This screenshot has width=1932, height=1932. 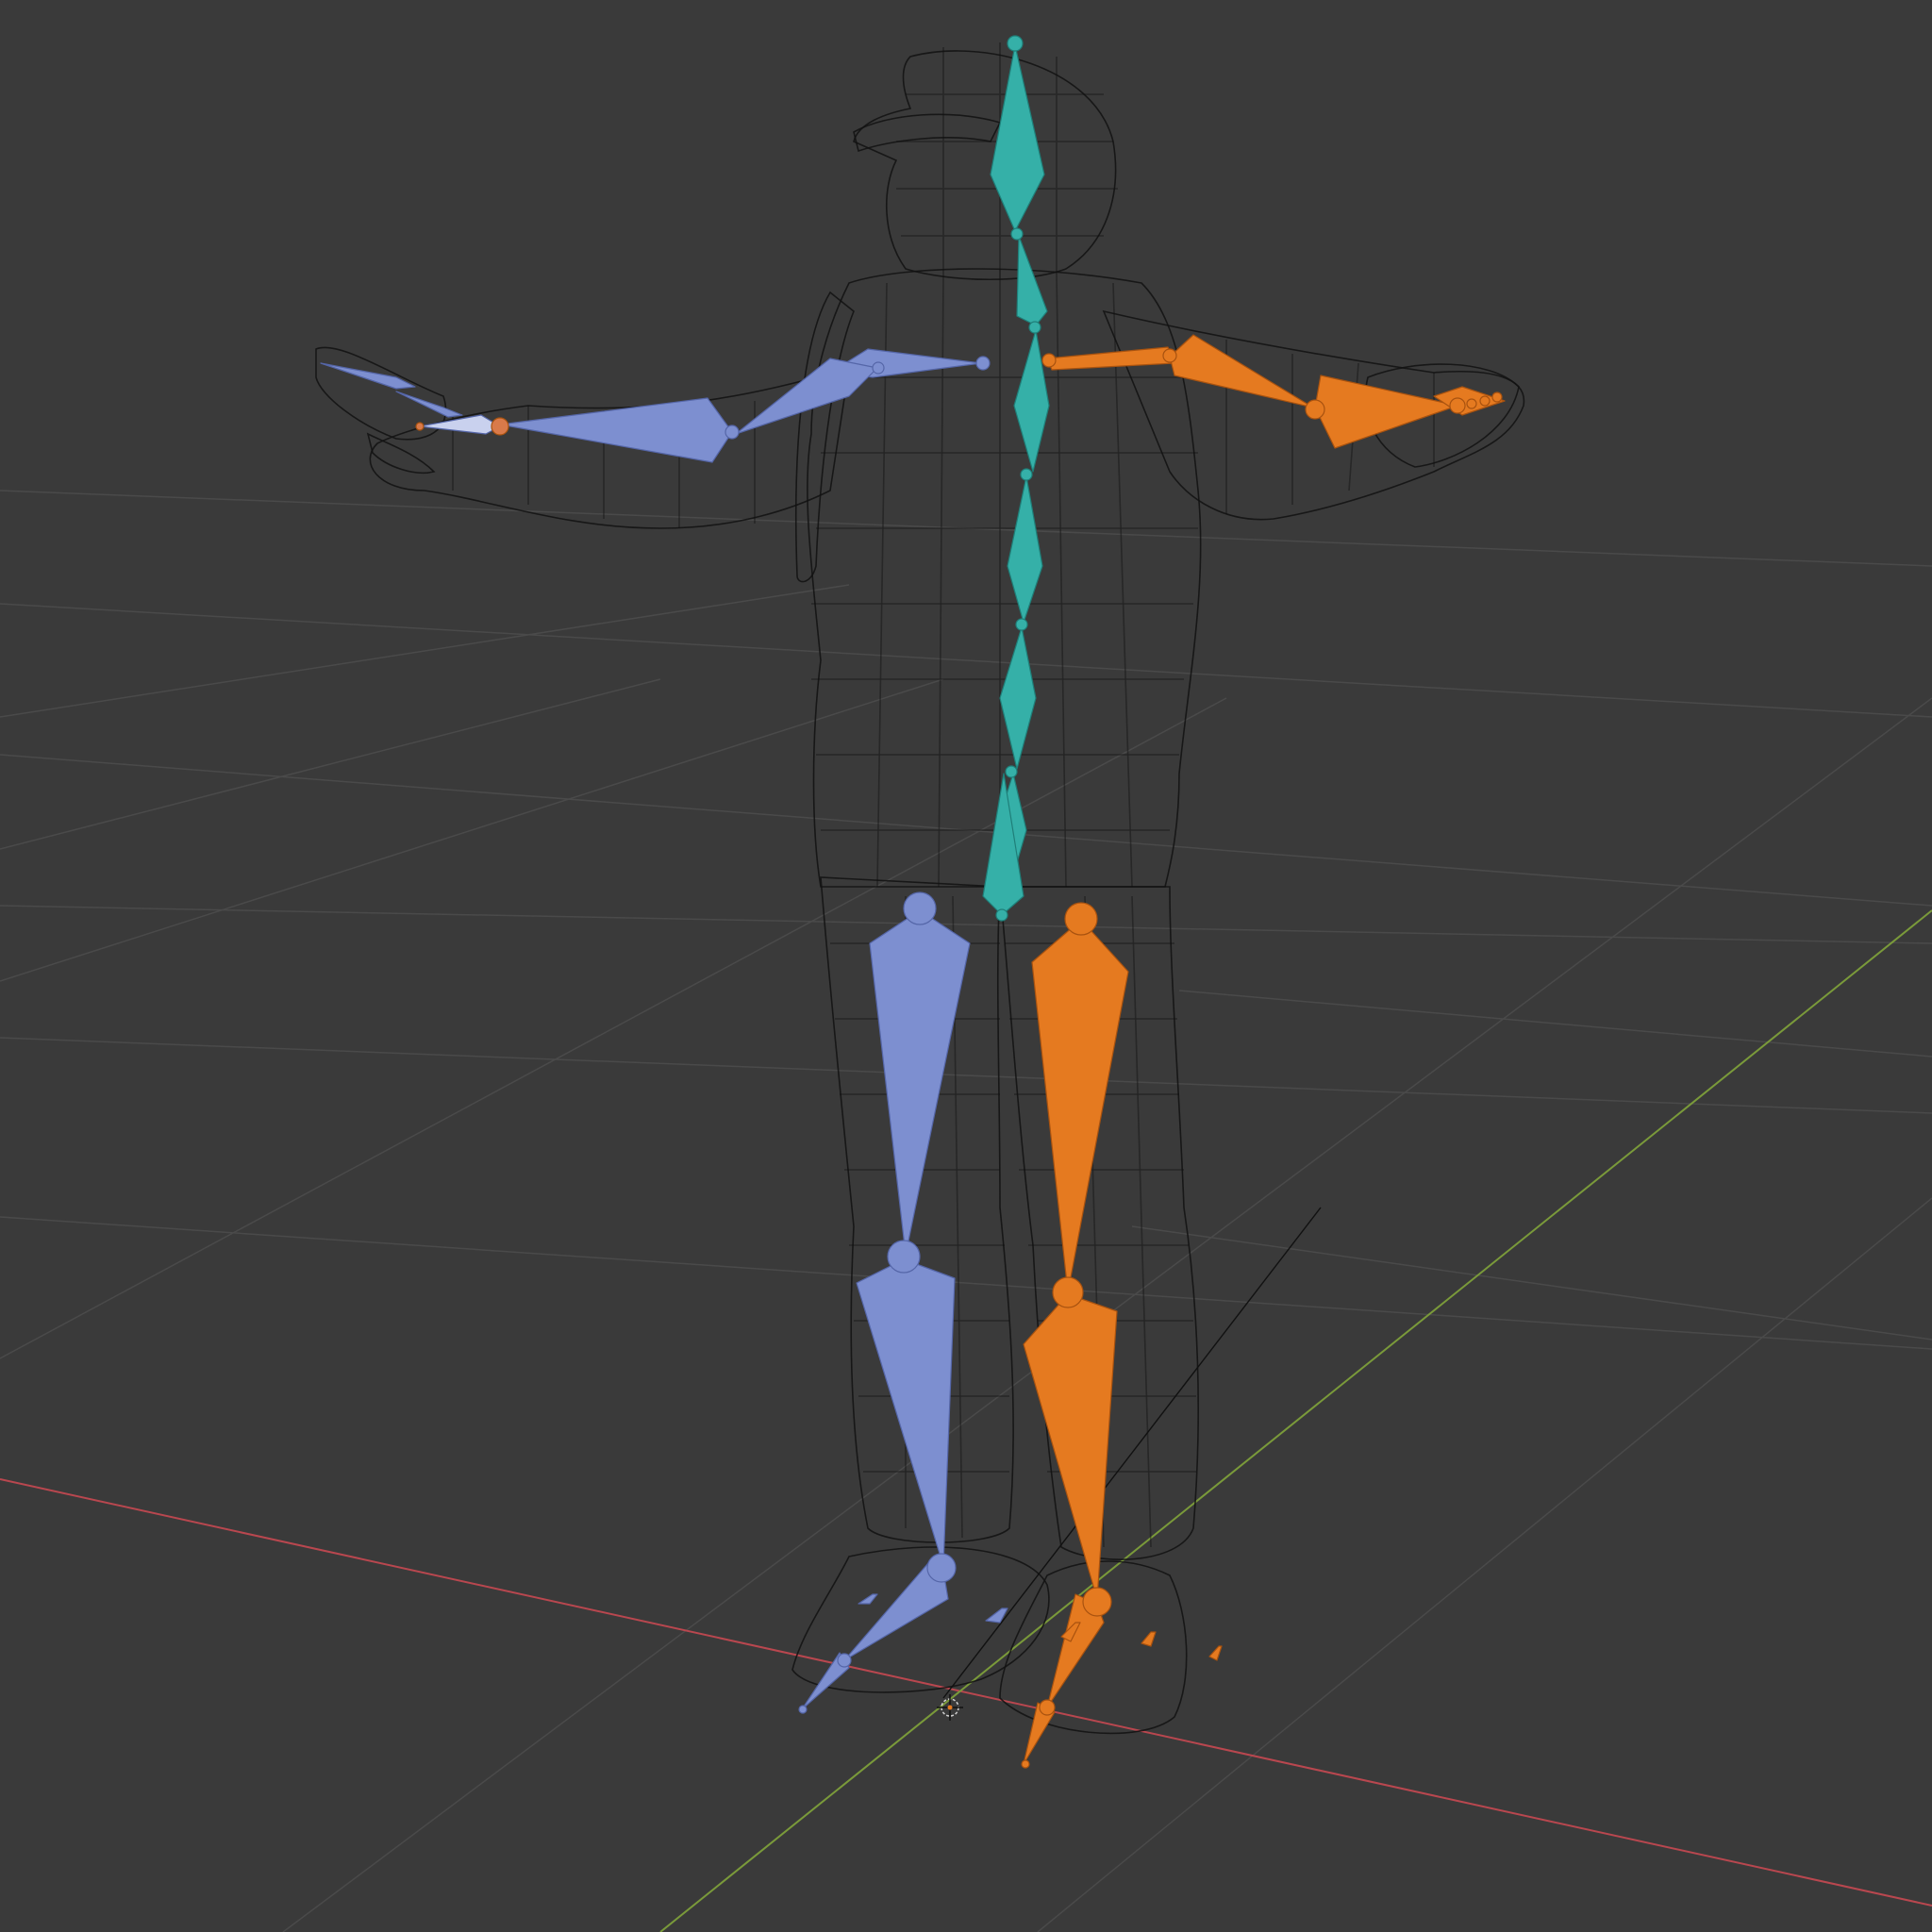 I want to click on bone-chest, so click(x=1025, y=550).